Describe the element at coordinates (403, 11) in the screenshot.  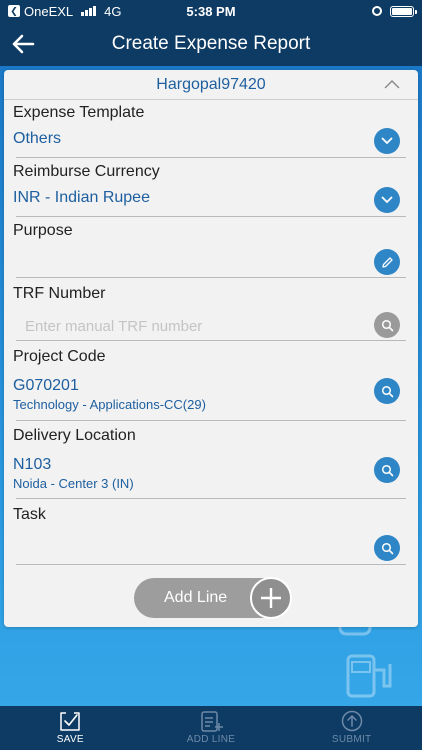
I see `battery-icon` at that location.